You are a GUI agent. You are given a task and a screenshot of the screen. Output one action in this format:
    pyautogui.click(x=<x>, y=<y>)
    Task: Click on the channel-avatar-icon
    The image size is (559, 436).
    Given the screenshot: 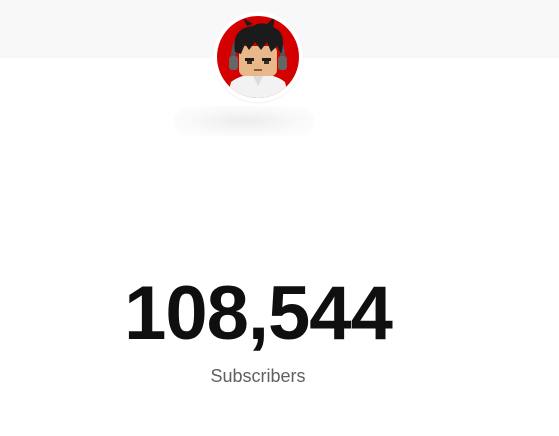 What is the action you would take?
    pyautogui.click(x=258, y=57)
    